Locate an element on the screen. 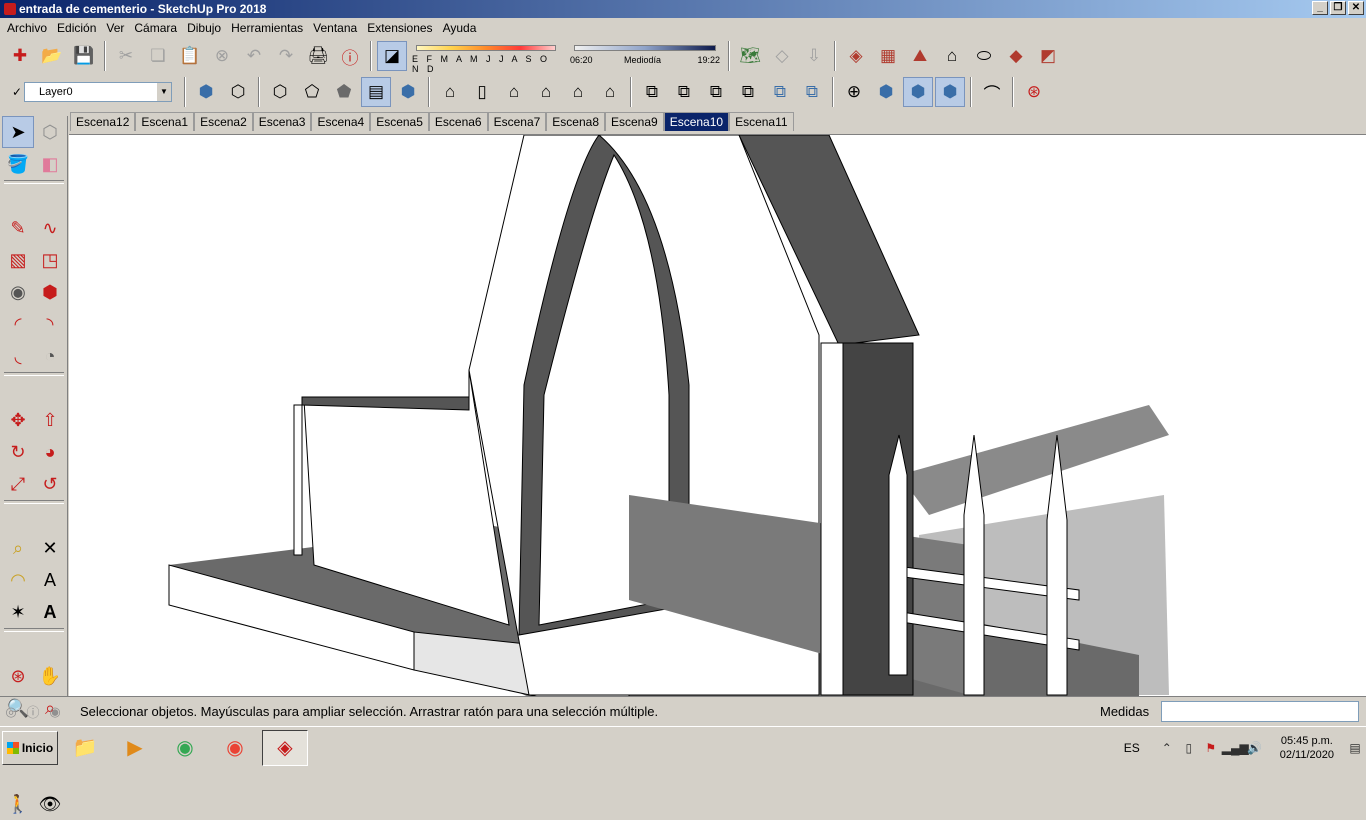  iso-view-icon: ⌂ is located at coordinates (450, 92).